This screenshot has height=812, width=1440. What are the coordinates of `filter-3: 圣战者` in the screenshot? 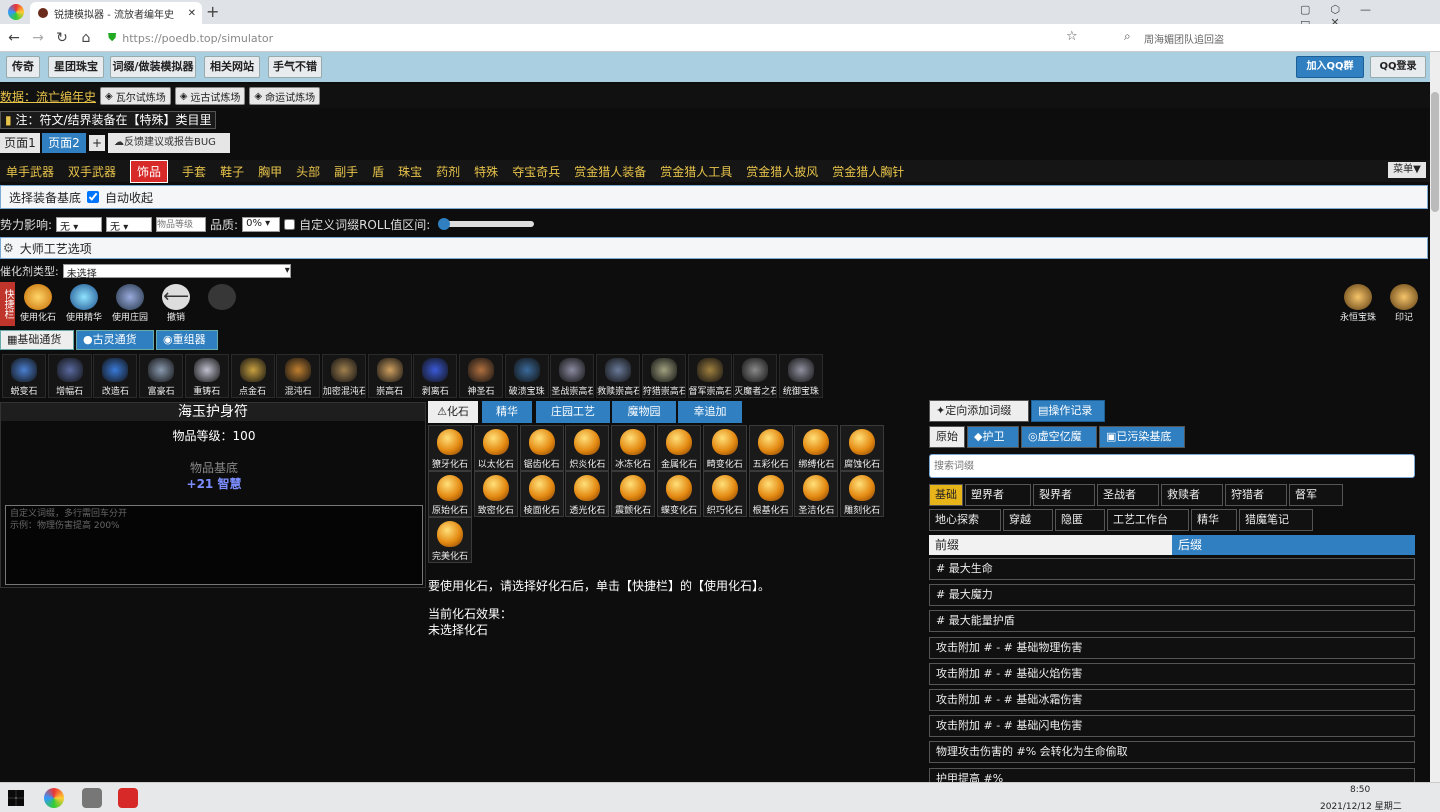 It's located at (1128, 495).